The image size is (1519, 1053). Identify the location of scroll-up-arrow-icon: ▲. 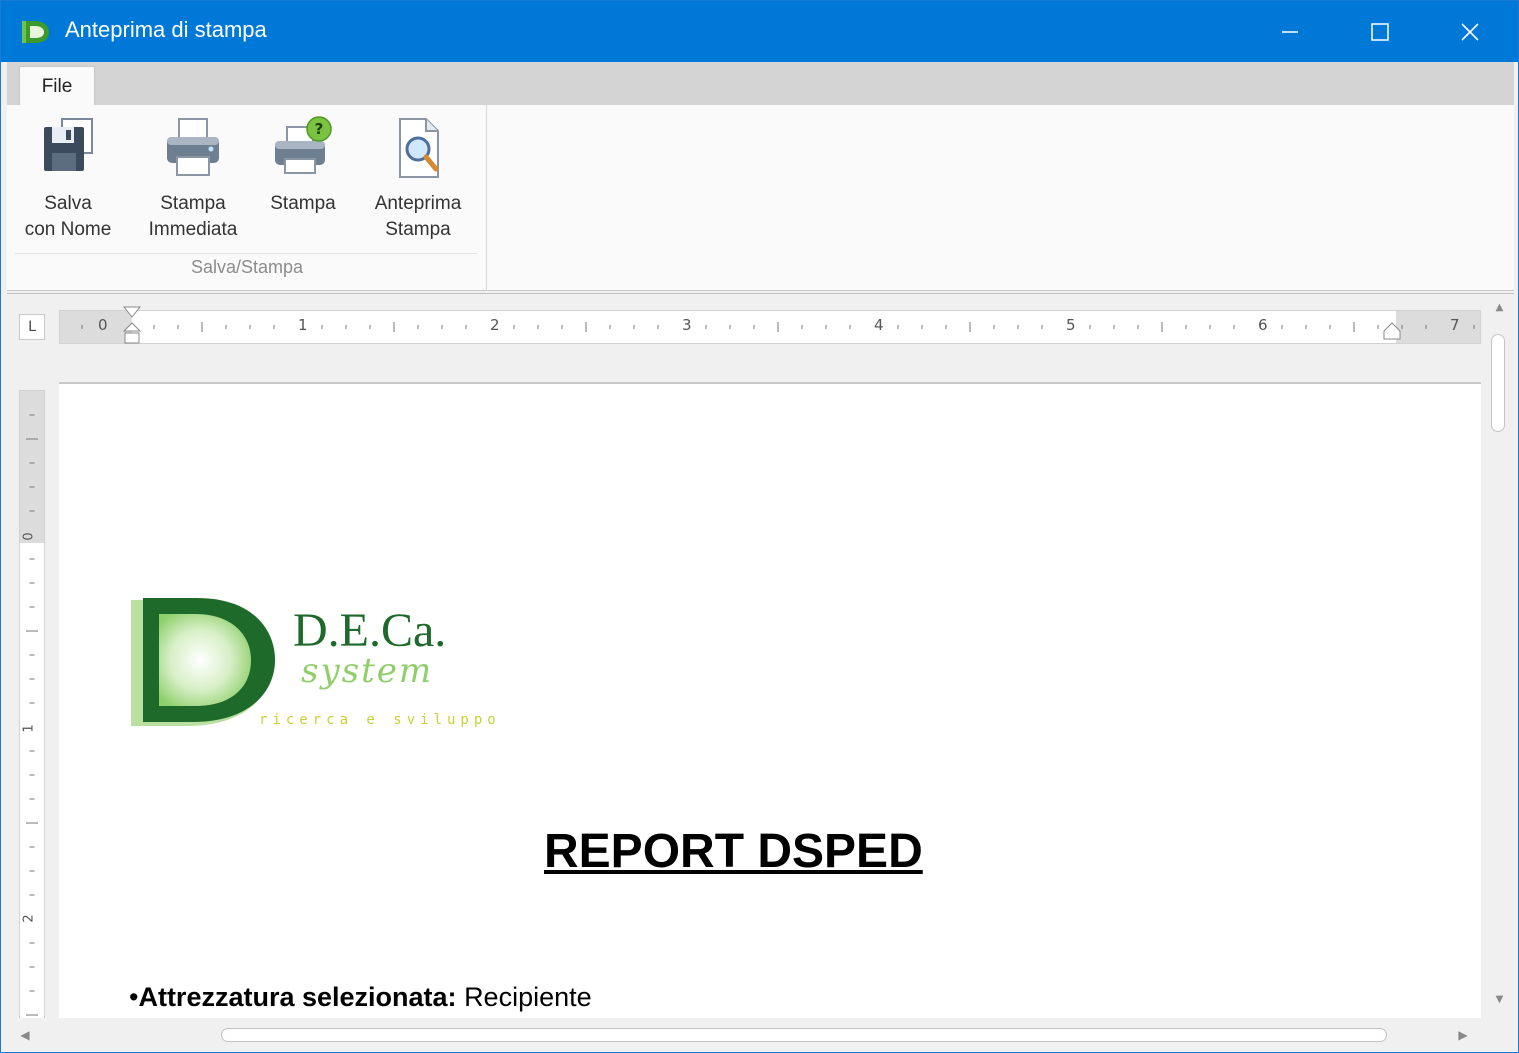
(1499, 308).